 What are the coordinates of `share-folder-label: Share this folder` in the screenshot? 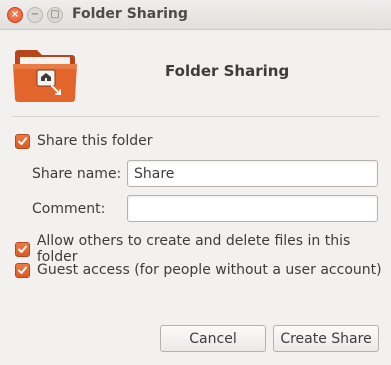 It's located at (95, 141).